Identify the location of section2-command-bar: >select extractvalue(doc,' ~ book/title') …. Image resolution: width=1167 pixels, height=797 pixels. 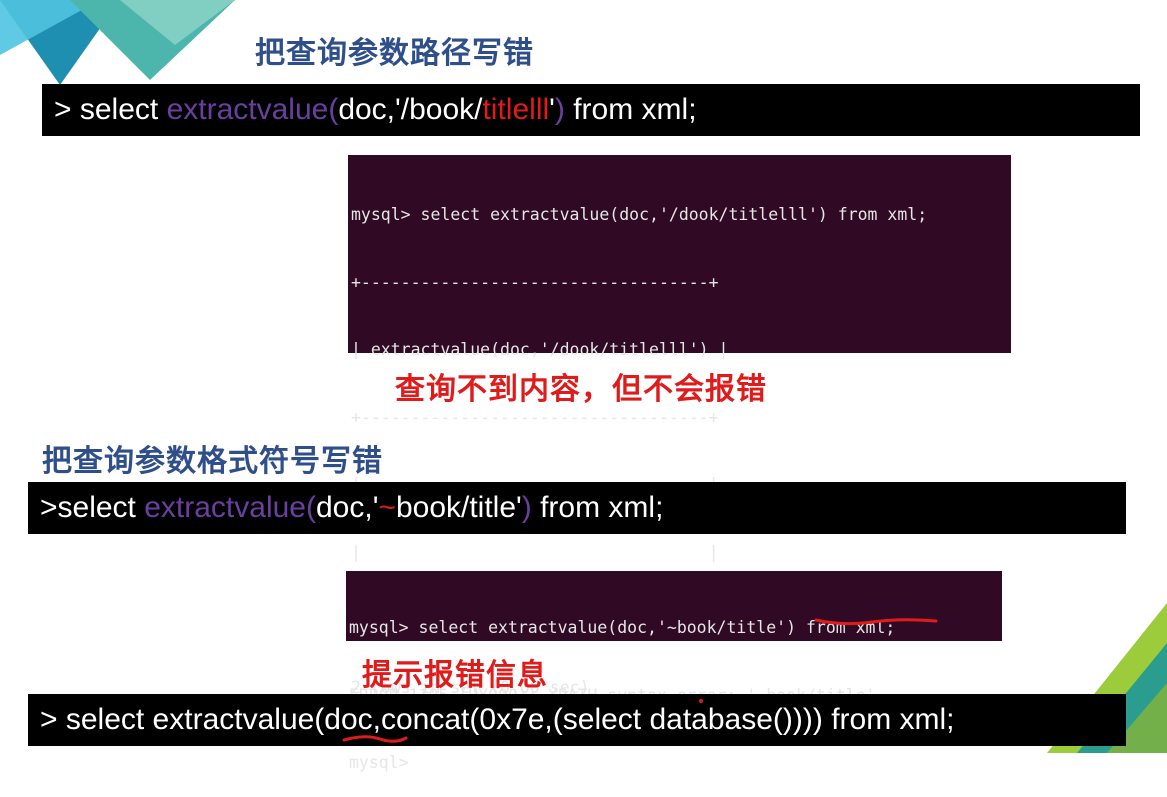
(577, 508).